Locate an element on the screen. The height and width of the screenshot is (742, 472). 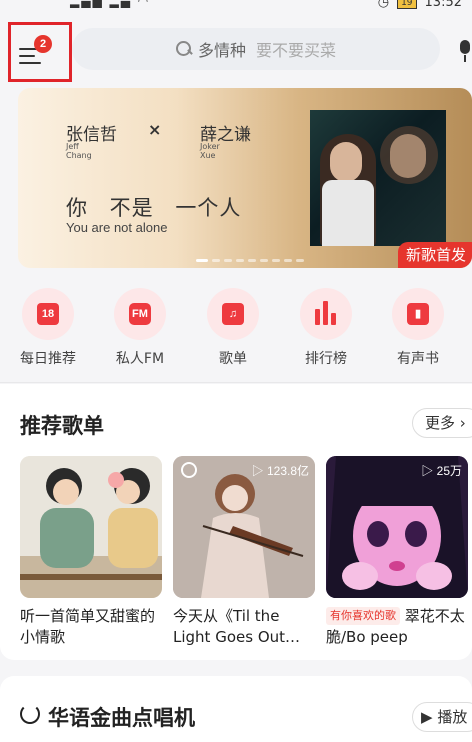
top-bar: 2 多情种 要不要买菜 is located at coordinates (236, 50).